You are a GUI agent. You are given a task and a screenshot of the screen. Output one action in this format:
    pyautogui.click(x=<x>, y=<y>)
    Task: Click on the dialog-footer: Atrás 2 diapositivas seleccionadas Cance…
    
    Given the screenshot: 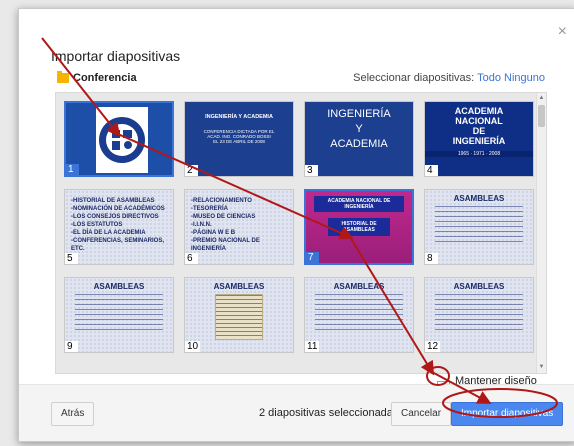 What is the action you would take?
    pyautogui.click(x=296, y=412)
    